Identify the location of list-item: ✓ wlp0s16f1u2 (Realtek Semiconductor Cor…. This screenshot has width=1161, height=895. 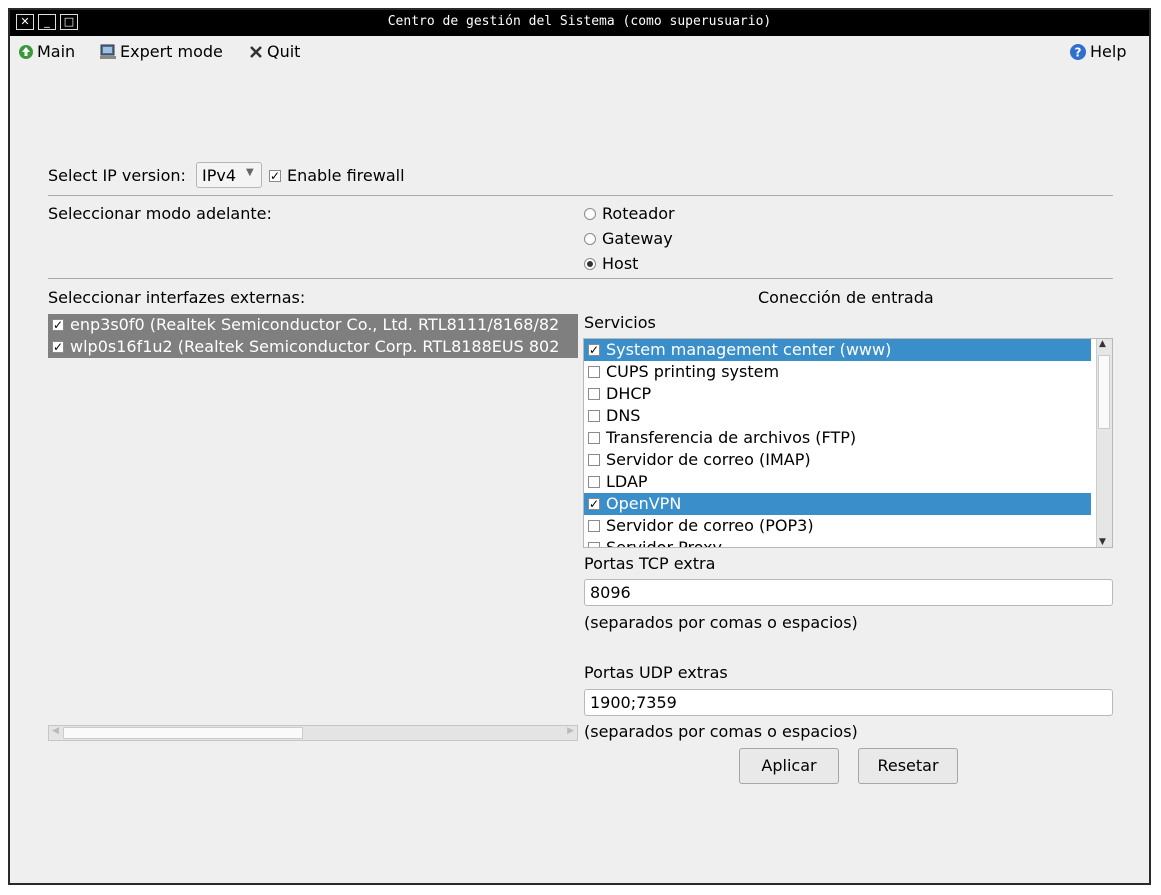
(313, 347).